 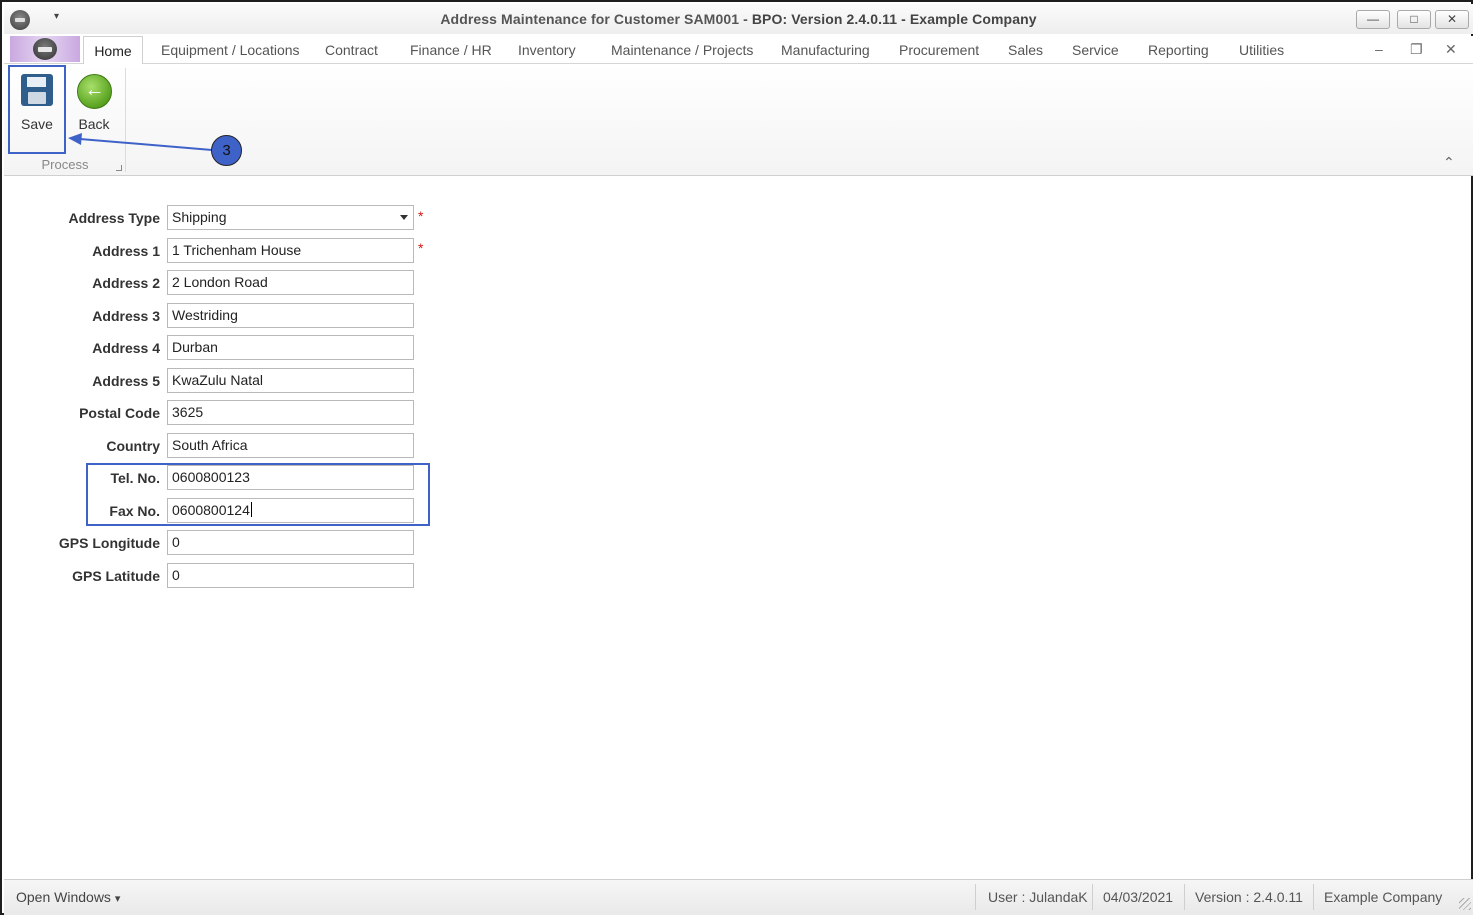 I want to click on back-button-label: Back, so click(x=94, y=124).